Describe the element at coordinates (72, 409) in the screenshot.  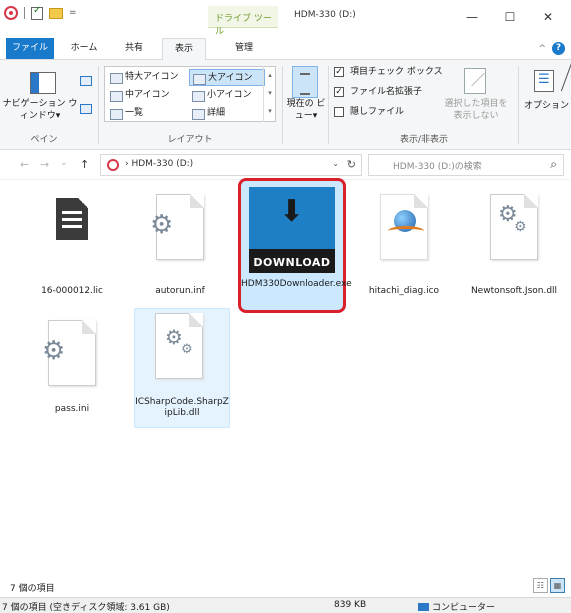
I see `file-name: pass.ini` at that location.